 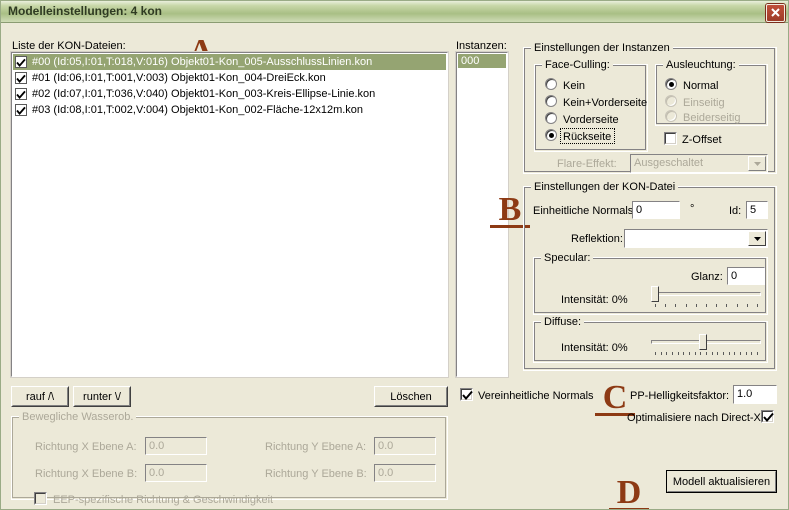 What do you see at coordinates (551, 84) in the screenshot?
I see `radio-face-culling-kein` at bounding box center [551, 84].